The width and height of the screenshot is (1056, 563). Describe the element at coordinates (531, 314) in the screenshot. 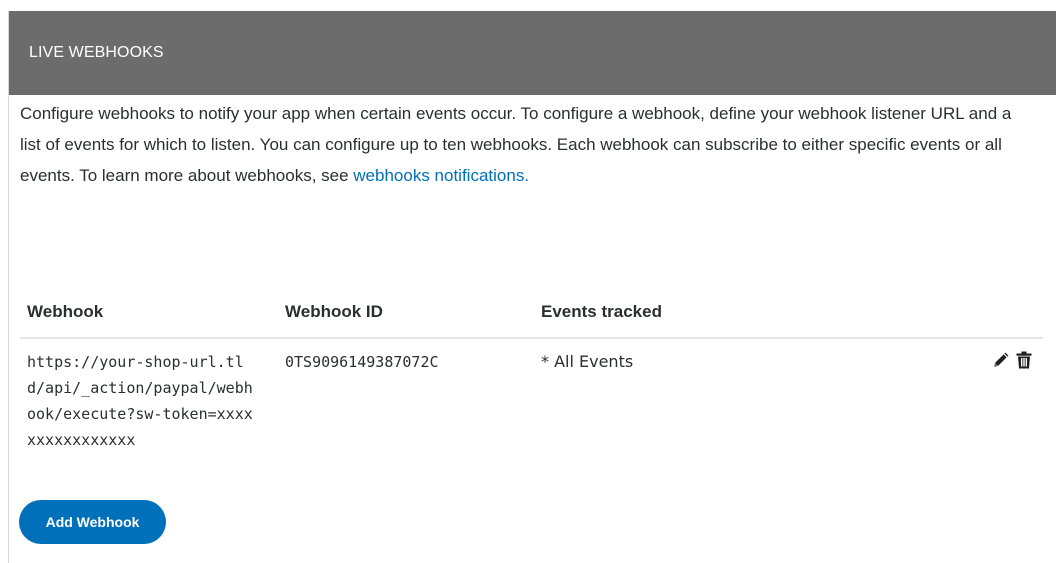

I see `table-header: Webhook Webhook ID Events tracked` at that location.